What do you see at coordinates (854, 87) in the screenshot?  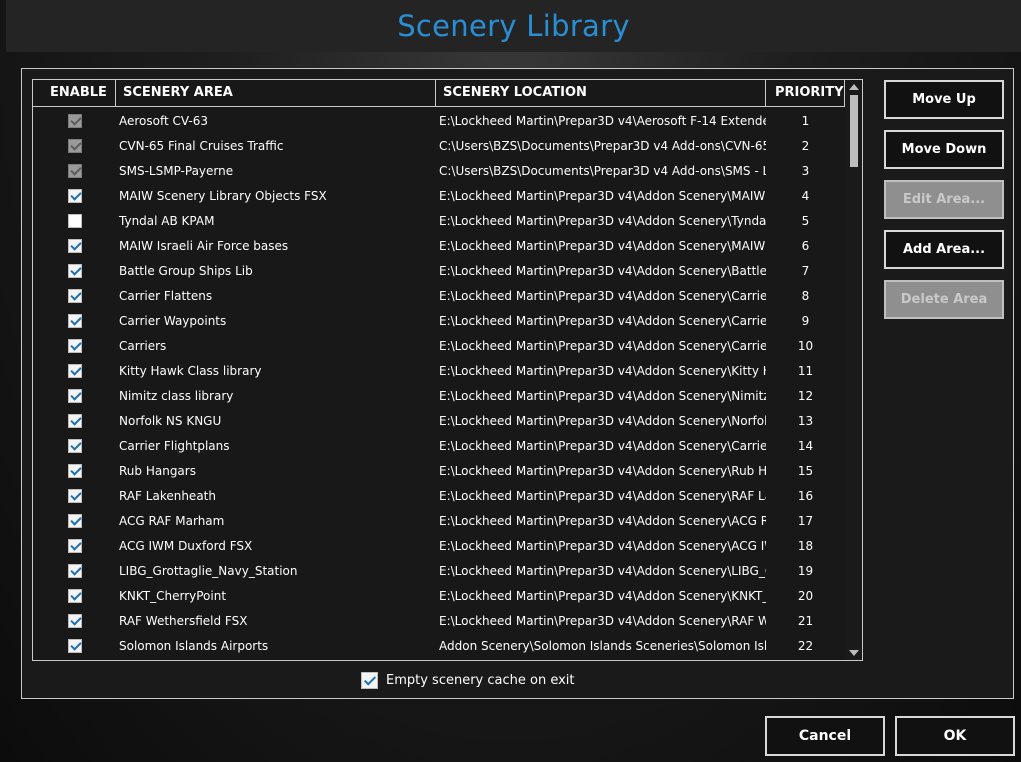 I see `scroll-up-arrow-icon` at bounding box center [854, 87].